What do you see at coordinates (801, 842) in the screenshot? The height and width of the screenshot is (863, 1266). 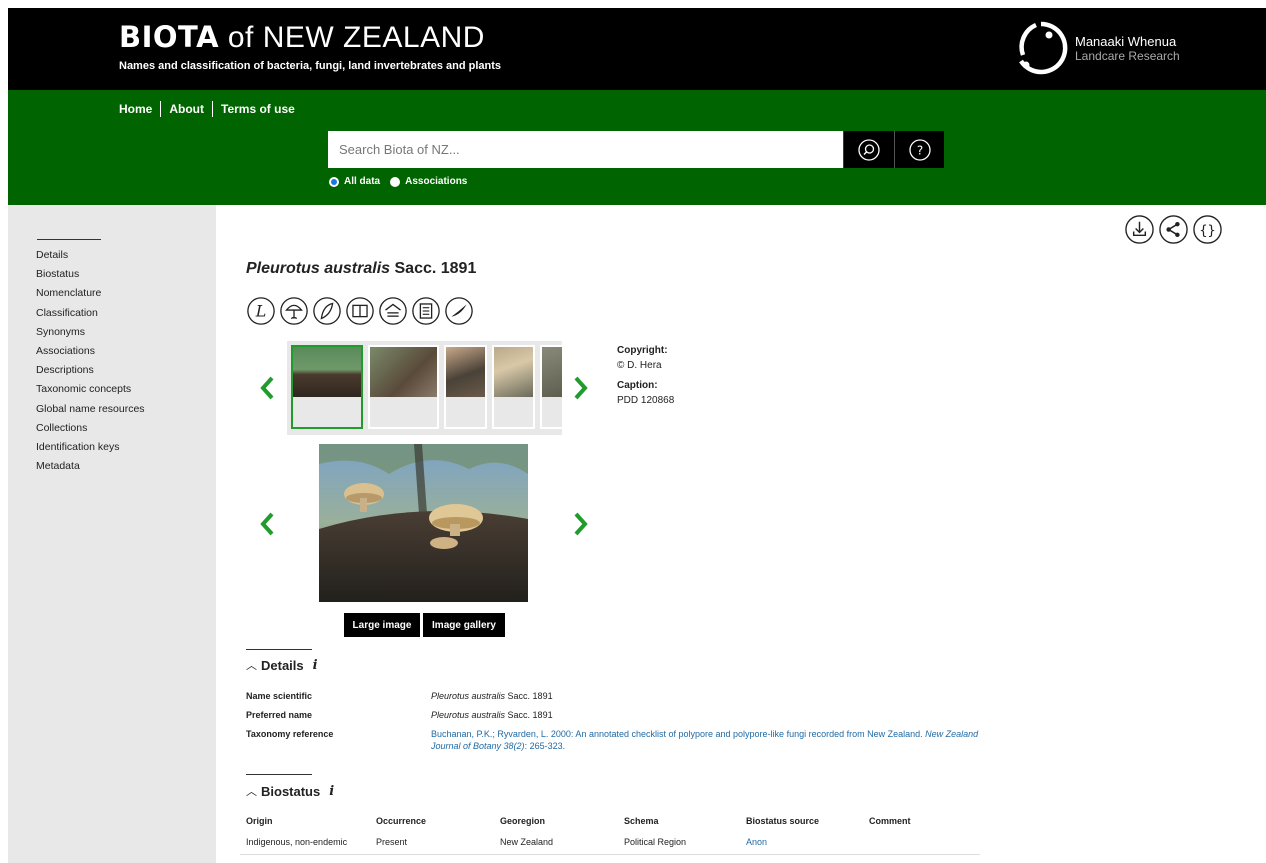 I see `biostatus-source-link: Anon` at bounding box center [801, 842].